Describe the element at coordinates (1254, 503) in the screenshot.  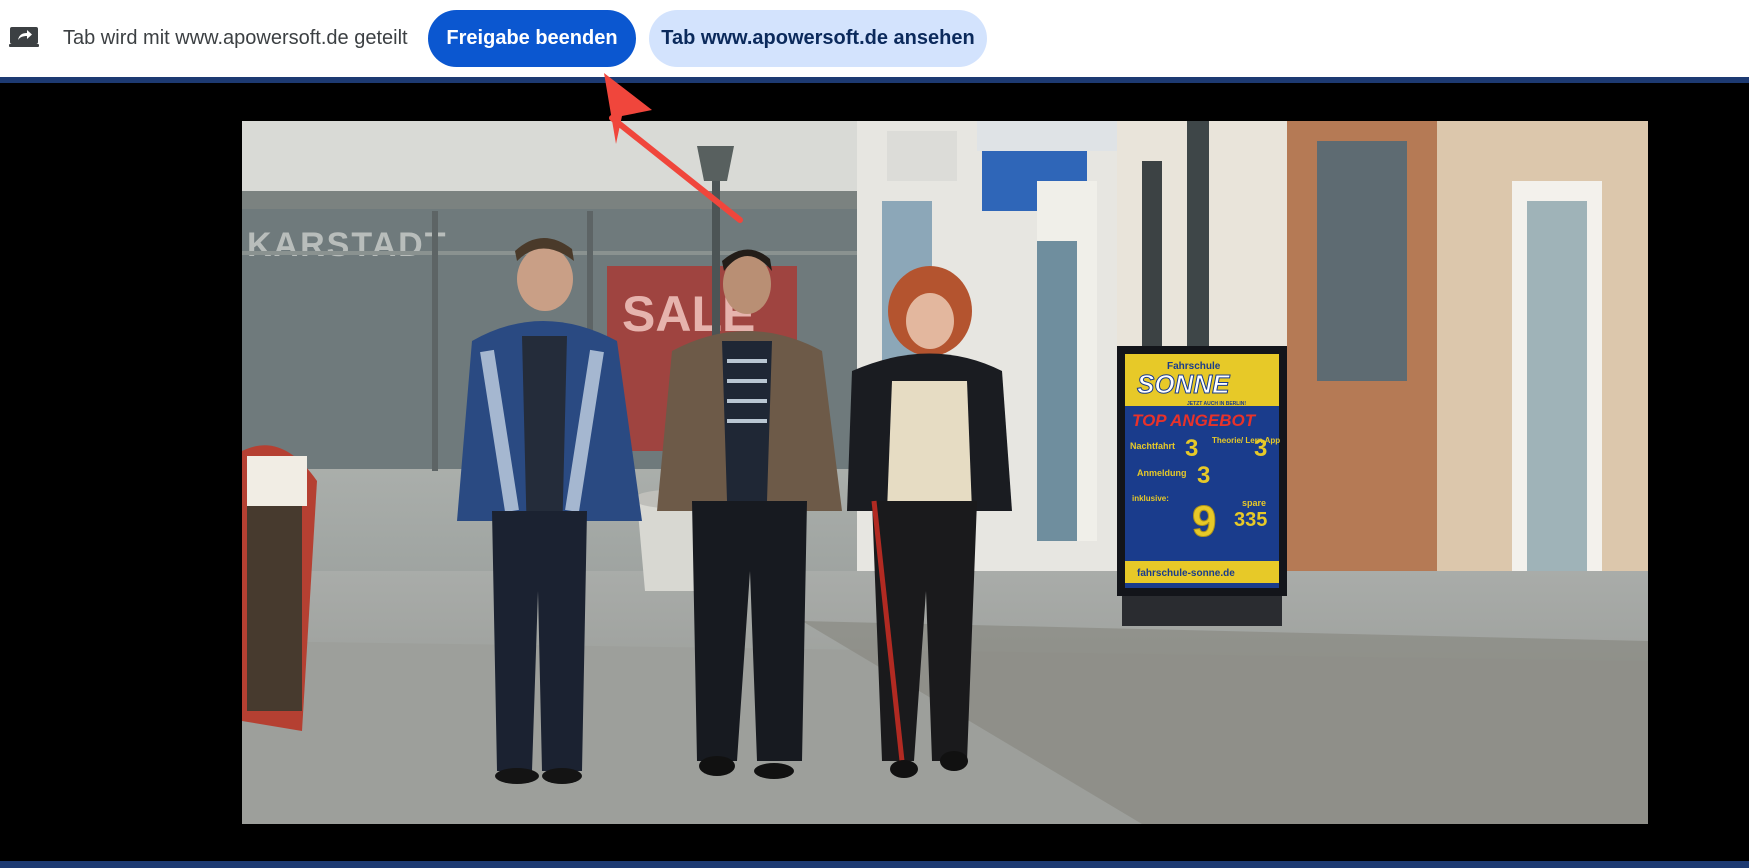
I see `svg-text: spare` at that location.